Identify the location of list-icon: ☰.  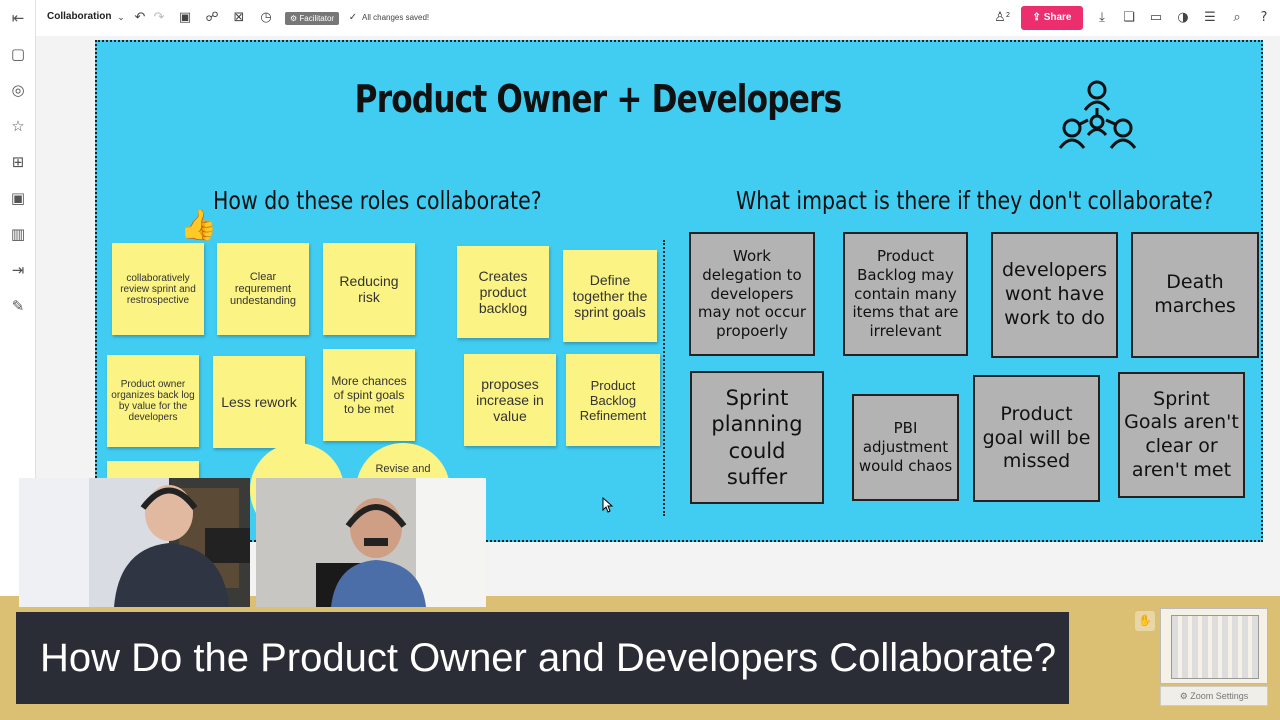
(1210, 18).